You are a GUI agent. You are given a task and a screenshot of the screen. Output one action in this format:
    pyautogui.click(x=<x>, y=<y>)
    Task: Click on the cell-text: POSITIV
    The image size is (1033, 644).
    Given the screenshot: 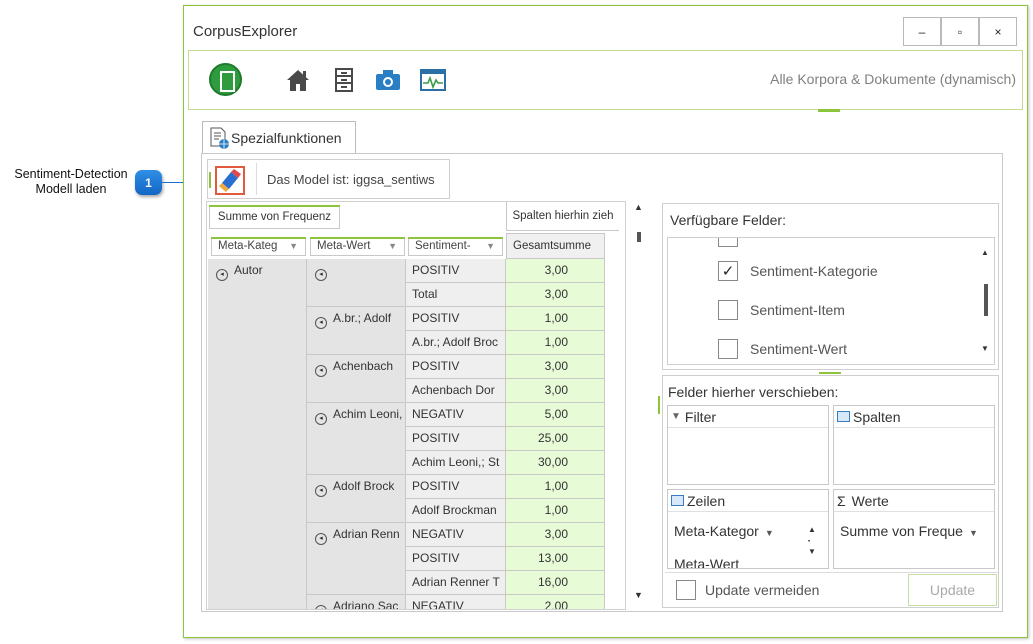 What is the action you would take?
    pyautogui.click(x=436, y=438)
    